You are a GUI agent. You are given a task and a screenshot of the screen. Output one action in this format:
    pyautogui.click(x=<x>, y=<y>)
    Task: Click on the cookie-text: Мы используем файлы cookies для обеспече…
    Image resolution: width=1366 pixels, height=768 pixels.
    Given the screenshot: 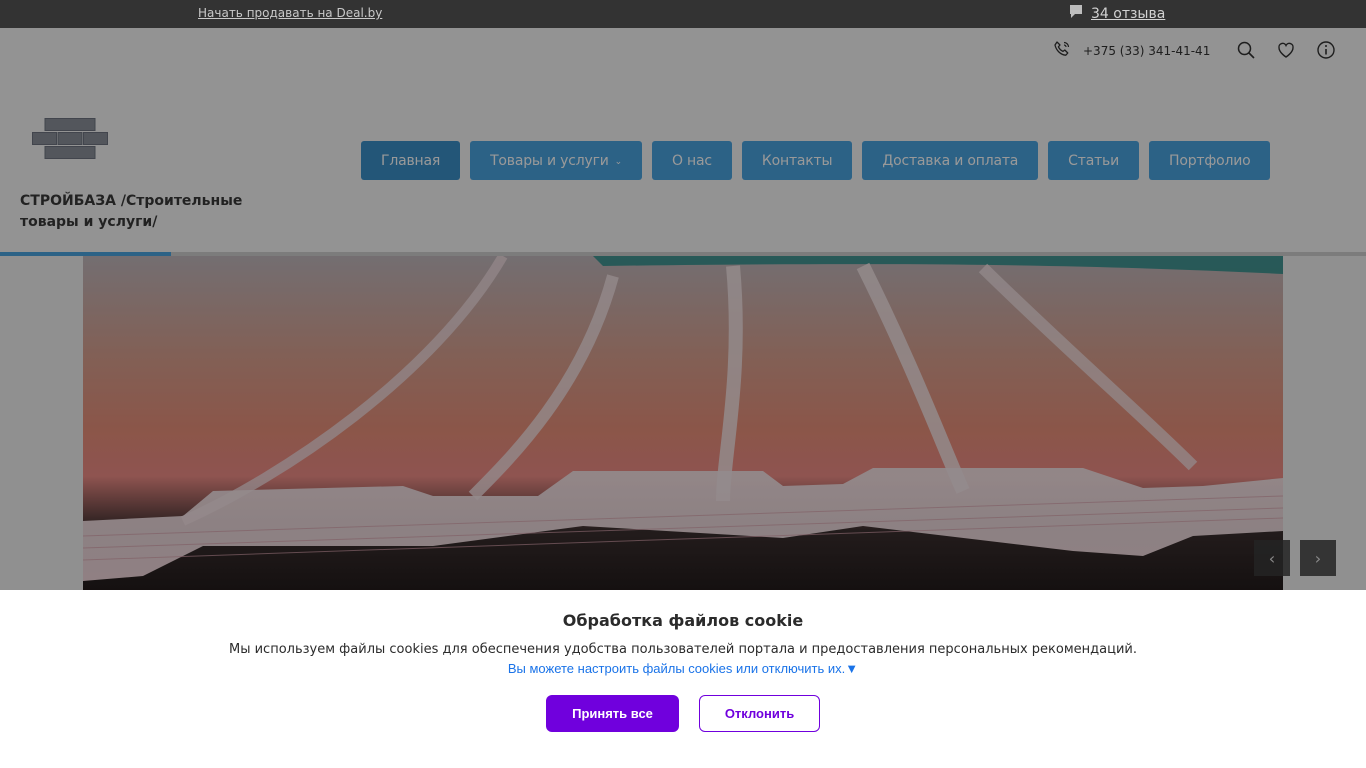 What is the action you would take?
    pyautogui.click(x=682, y=649)
    